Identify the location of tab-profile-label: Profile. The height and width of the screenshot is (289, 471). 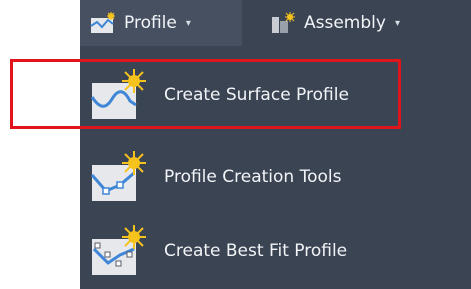
(150, 23).